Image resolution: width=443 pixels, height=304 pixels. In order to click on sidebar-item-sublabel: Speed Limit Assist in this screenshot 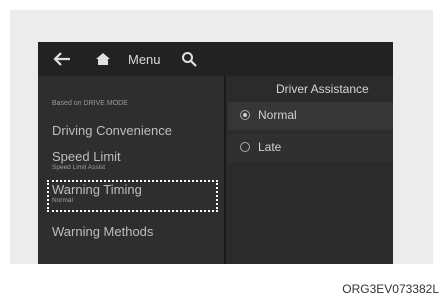, I will do `click(79, 167)`.